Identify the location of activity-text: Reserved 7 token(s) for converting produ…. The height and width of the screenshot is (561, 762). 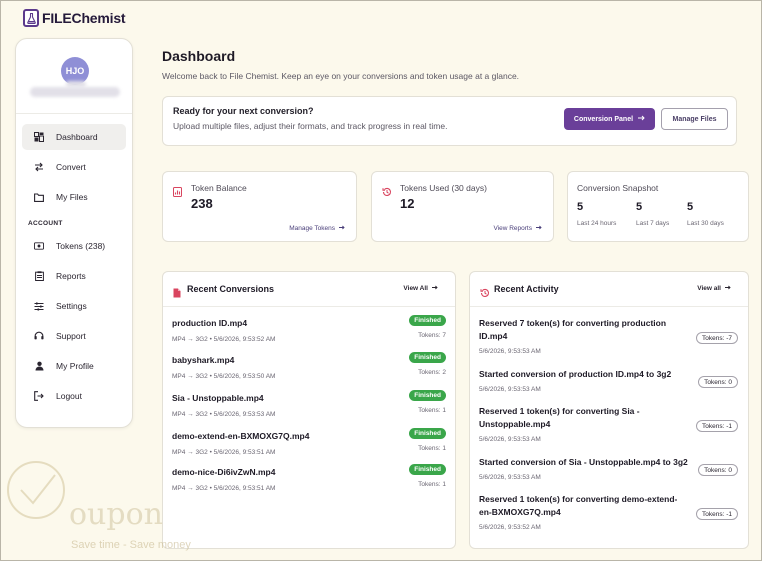
(573, 329).